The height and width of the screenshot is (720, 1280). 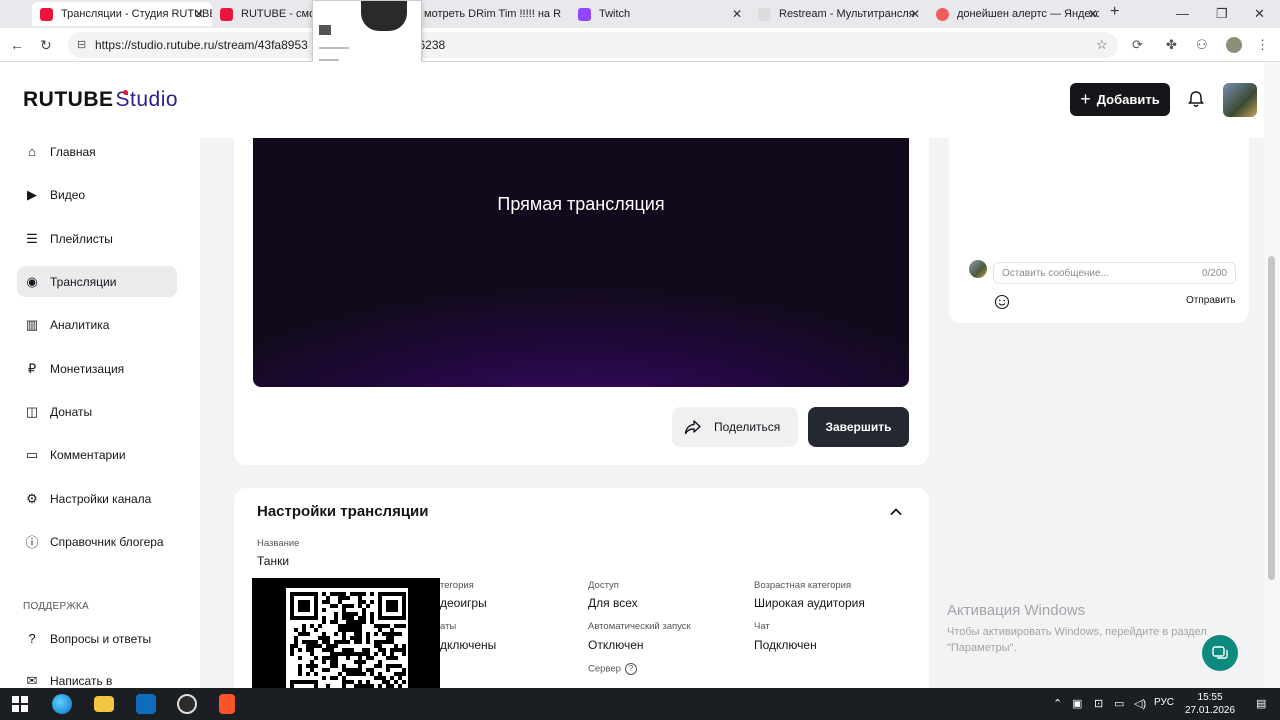 What do you see at coordinates (1120, 99) in the screenshot?
I see `add-button: + Добавить` at bounding box center [1120, 99].